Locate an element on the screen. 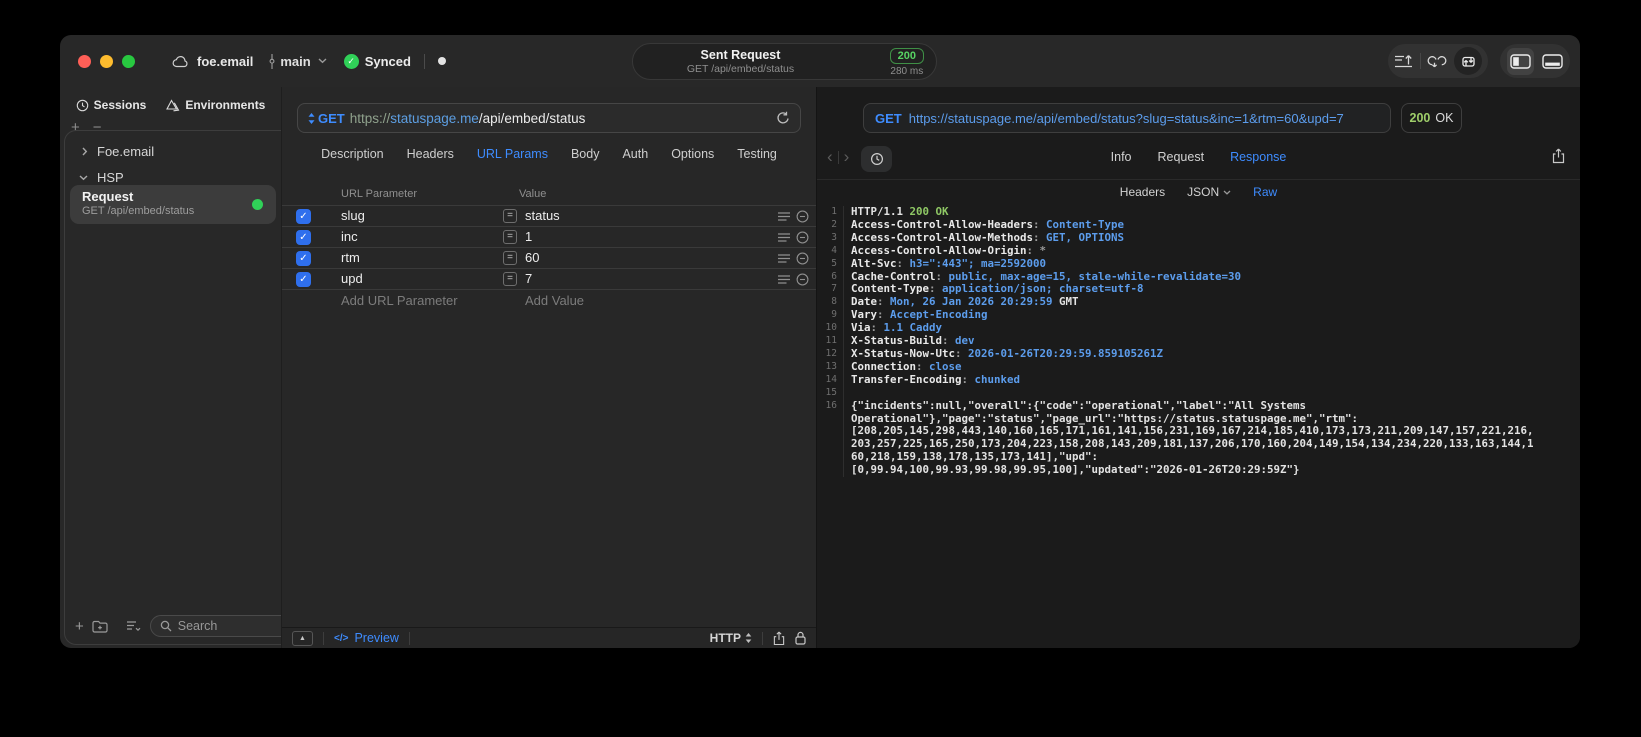 The image size is (1641, 737). response-status-box: 200 OK is located at coordinates (1431, 118).